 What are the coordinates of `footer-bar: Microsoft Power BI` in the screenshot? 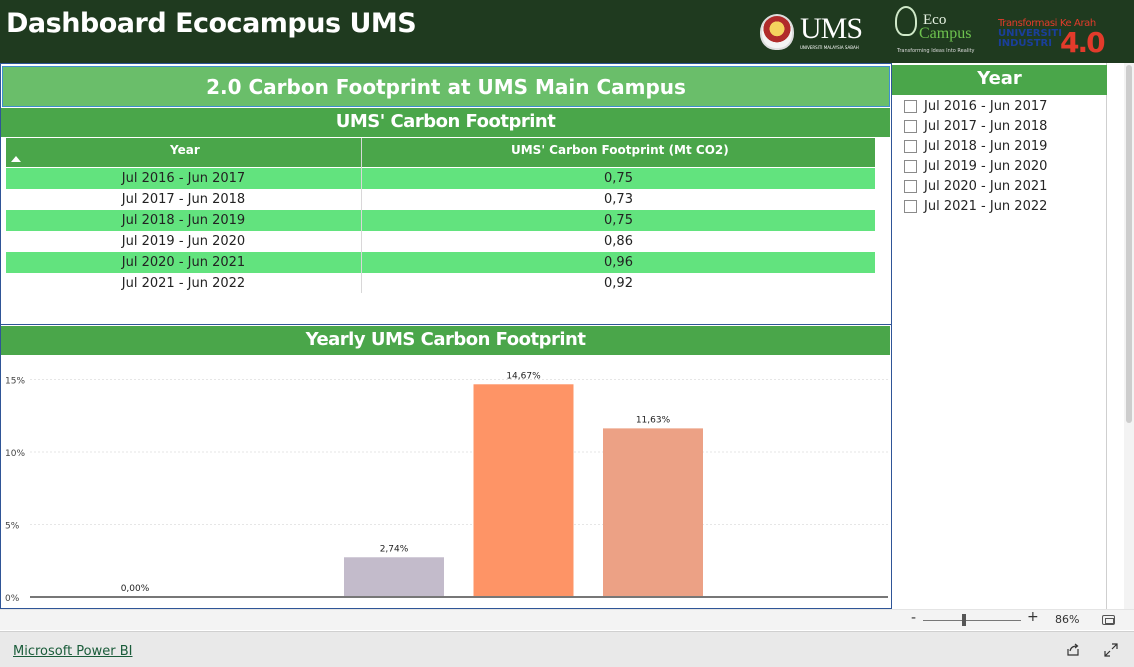 It's located at (567, 649).